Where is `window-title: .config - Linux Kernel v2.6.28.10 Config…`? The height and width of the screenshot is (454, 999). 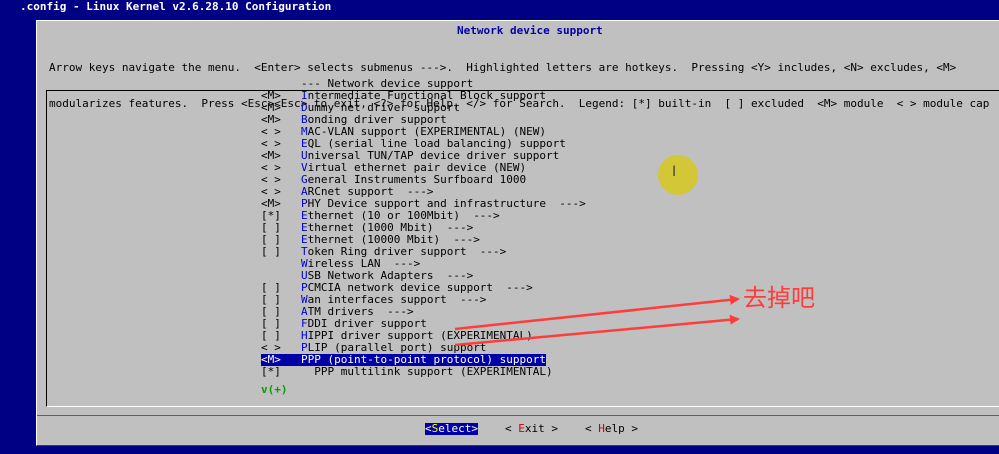 window-title: .config - Linux Kernel v2.6.28.10 Config… is located at coordinates (499, 7).